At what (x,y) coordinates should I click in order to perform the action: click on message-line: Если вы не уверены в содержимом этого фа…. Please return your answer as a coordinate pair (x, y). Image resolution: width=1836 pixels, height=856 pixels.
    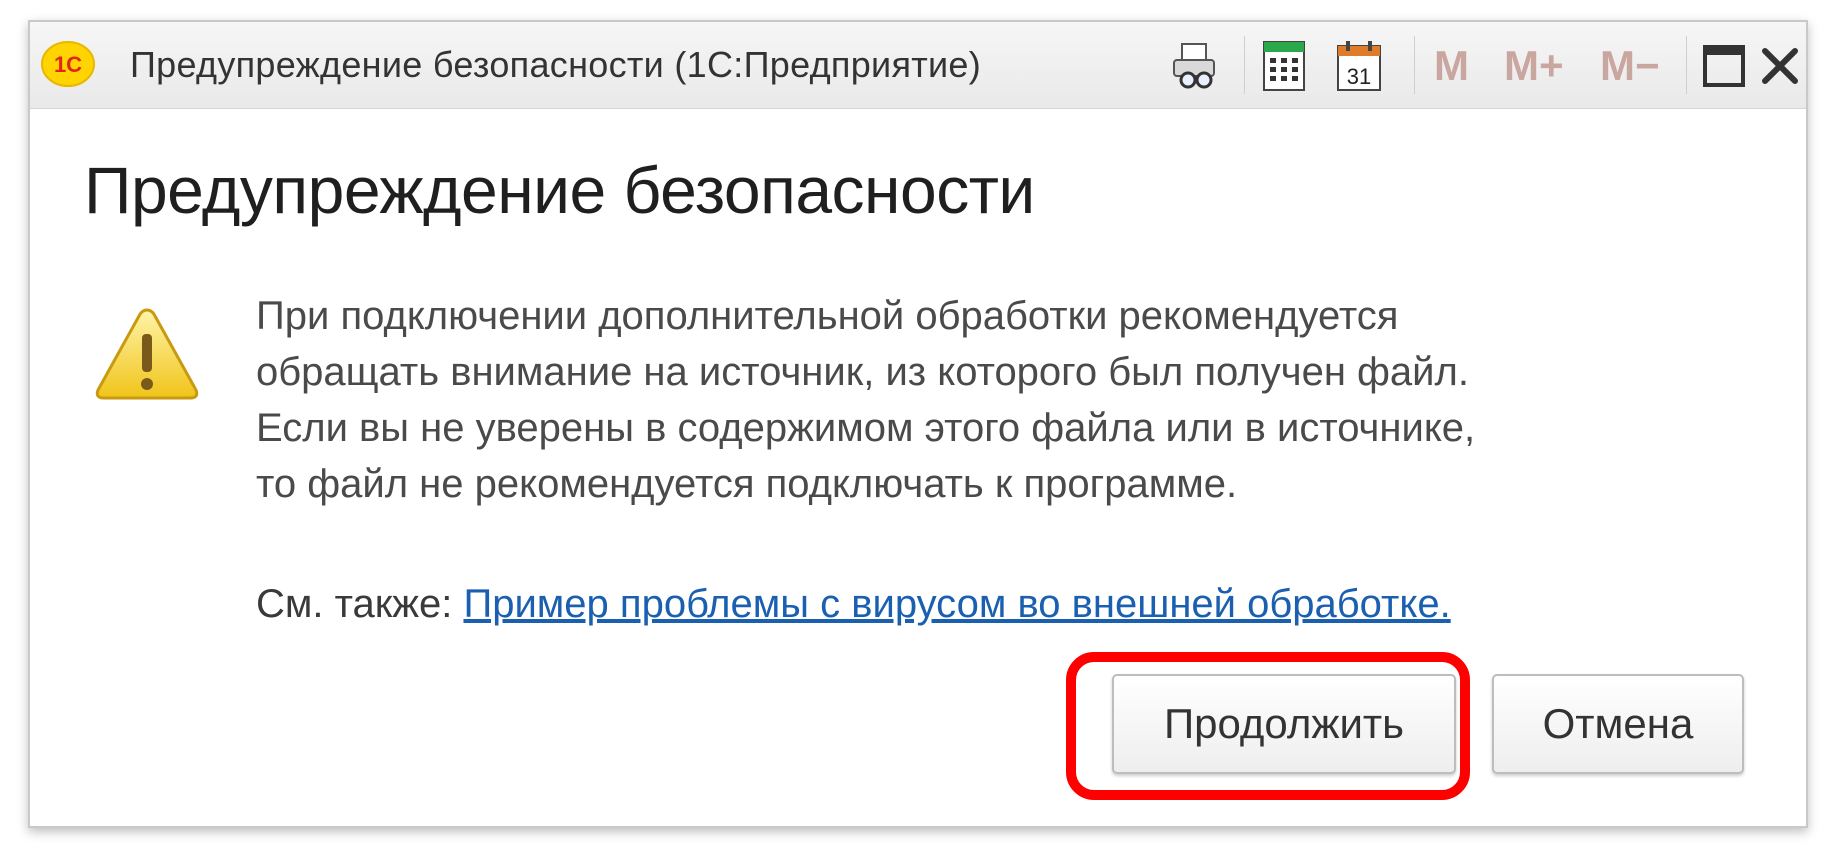
    Looking at the image, I should click on (866, 428).